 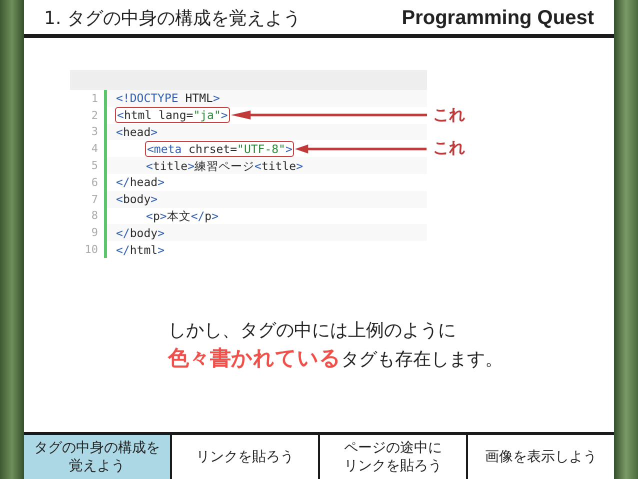 What do you see at coordinates (140, 249) in the screenshot?
I see `code-line: </html>` at bounding box center [140, 249].